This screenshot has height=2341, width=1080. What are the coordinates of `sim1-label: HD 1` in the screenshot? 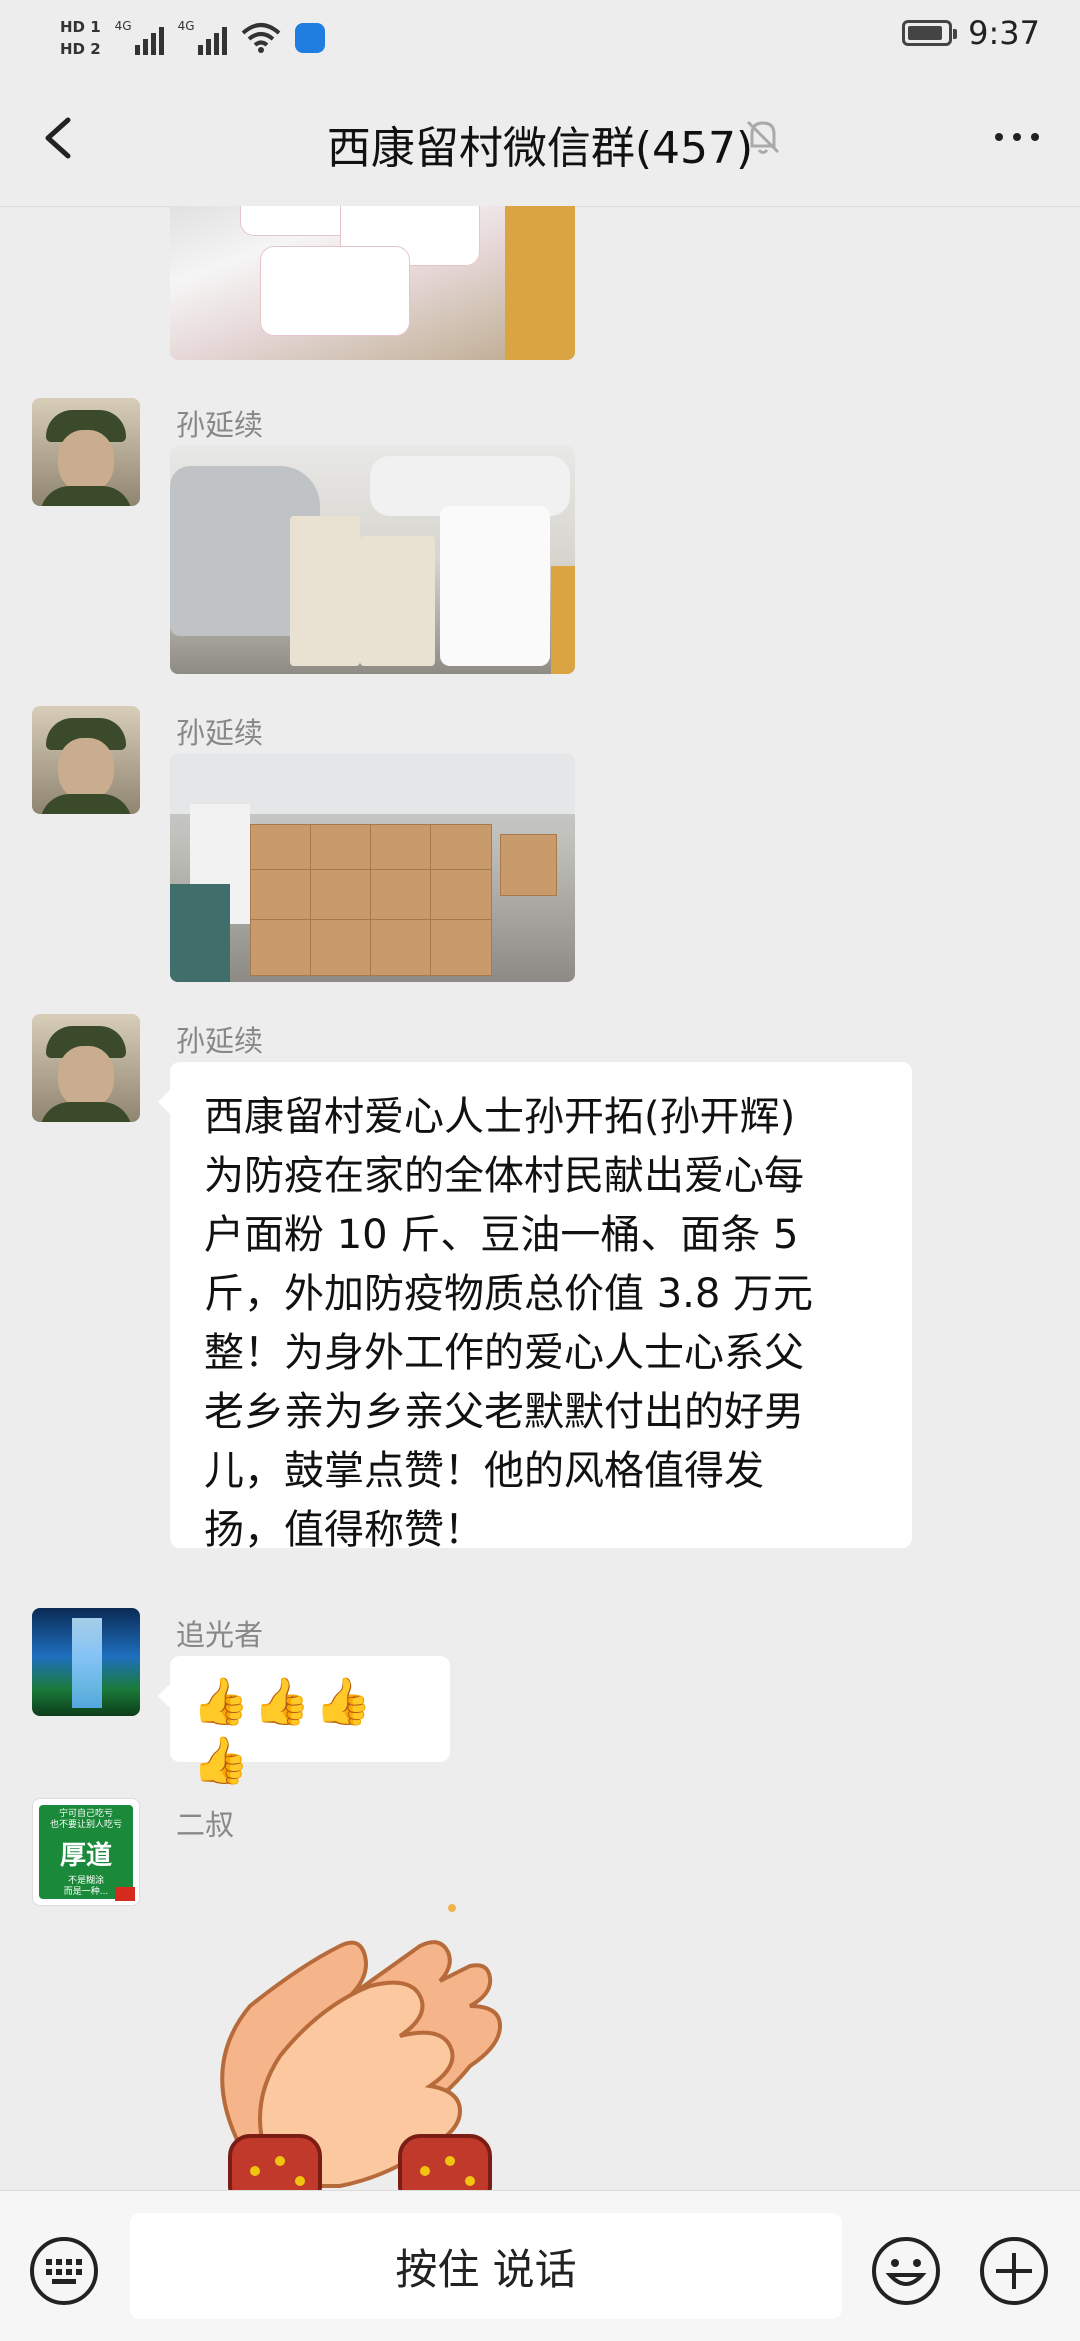 It's located at (80, 27).